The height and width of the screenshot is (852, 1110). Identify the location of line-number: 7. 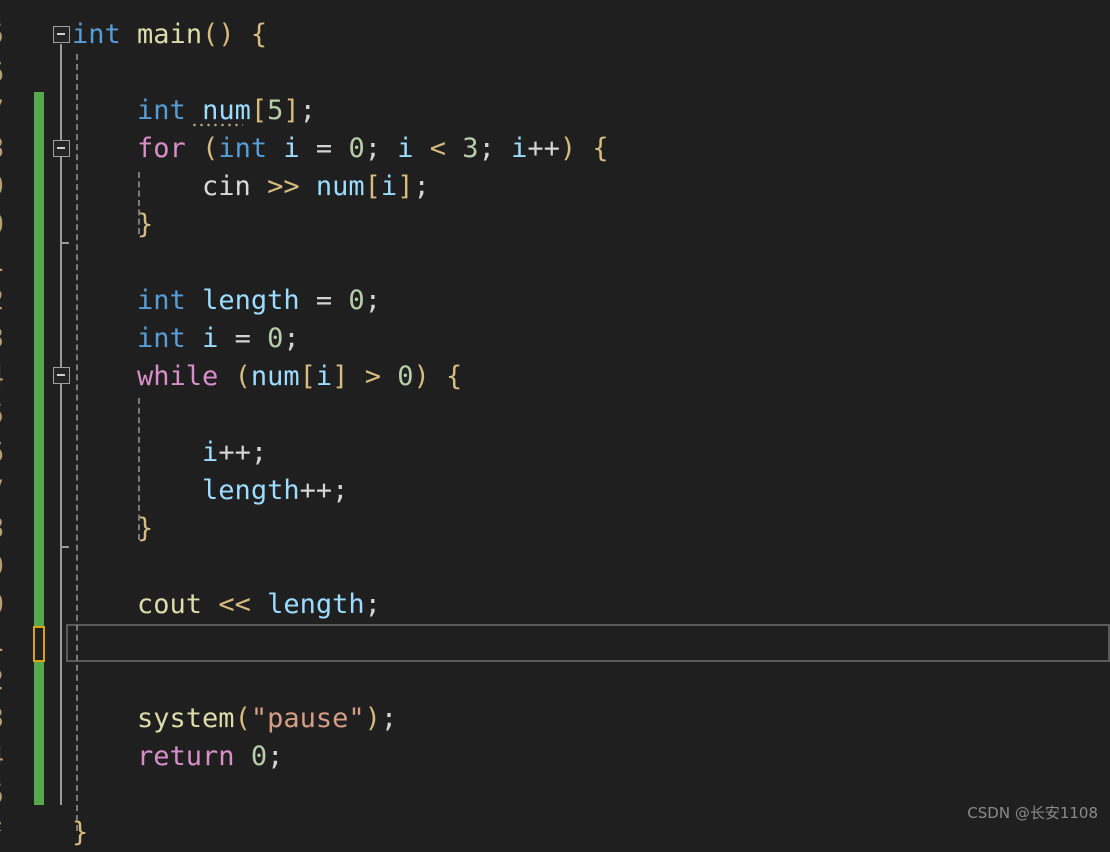
(2, 111).